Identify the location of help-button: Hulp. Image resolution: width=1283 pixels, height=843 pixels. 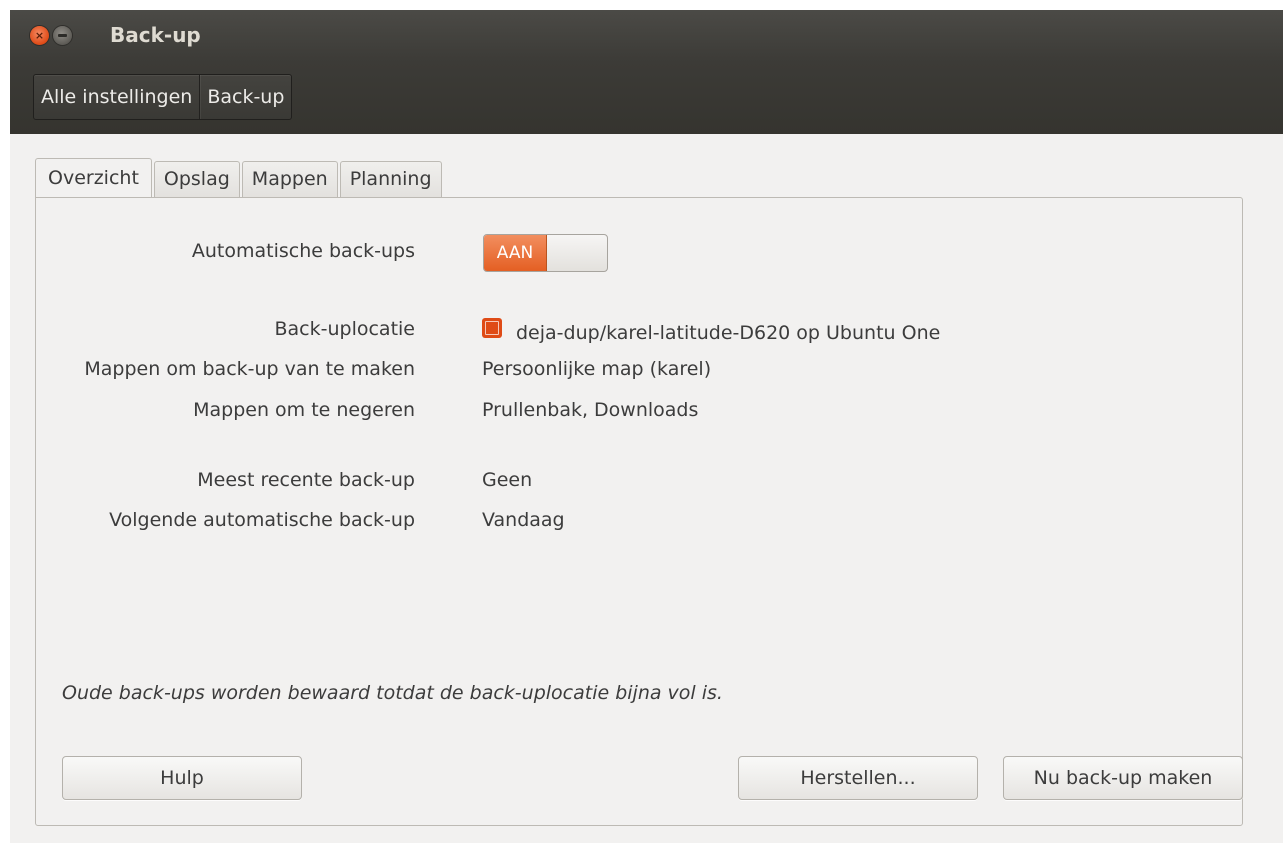
(182, 778).